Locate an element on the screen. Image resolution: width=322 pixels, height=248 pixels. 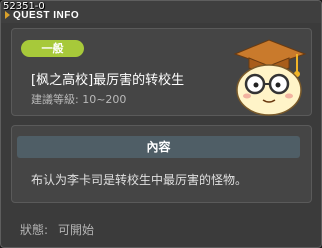
content-section-header: 內容 is located at coordinates (158, 147).